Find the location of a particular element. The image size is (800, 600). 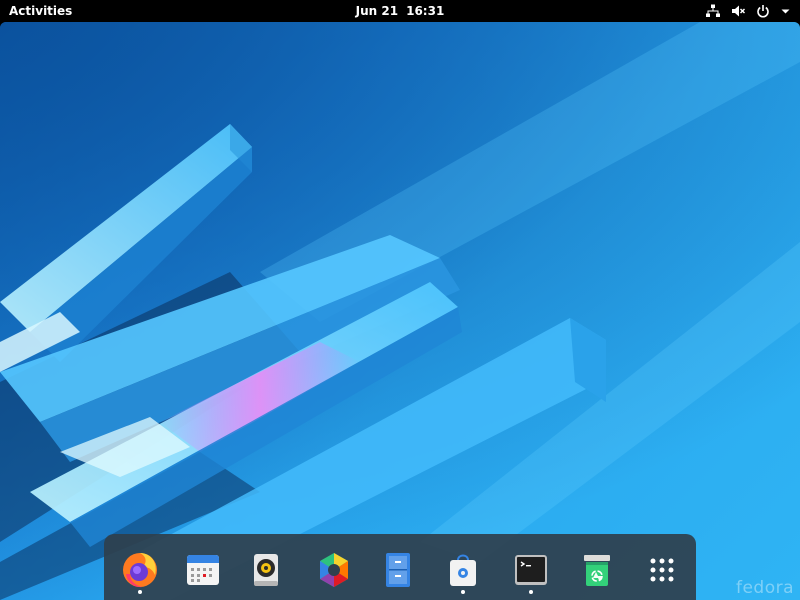

files-icon is located at coordinates (398, 570).